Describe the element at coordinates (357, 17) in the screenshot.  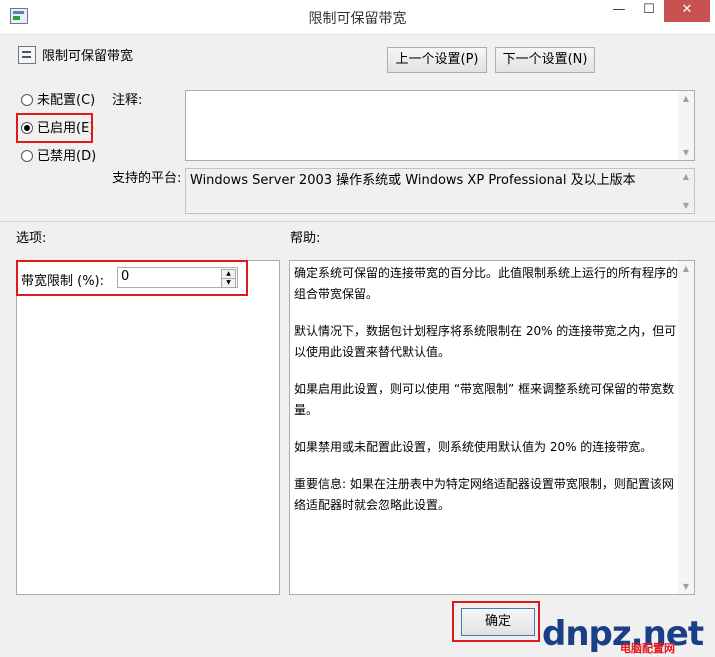
I see `title-bar: 限制可保留带宽 — ☐ ✕` at that location.